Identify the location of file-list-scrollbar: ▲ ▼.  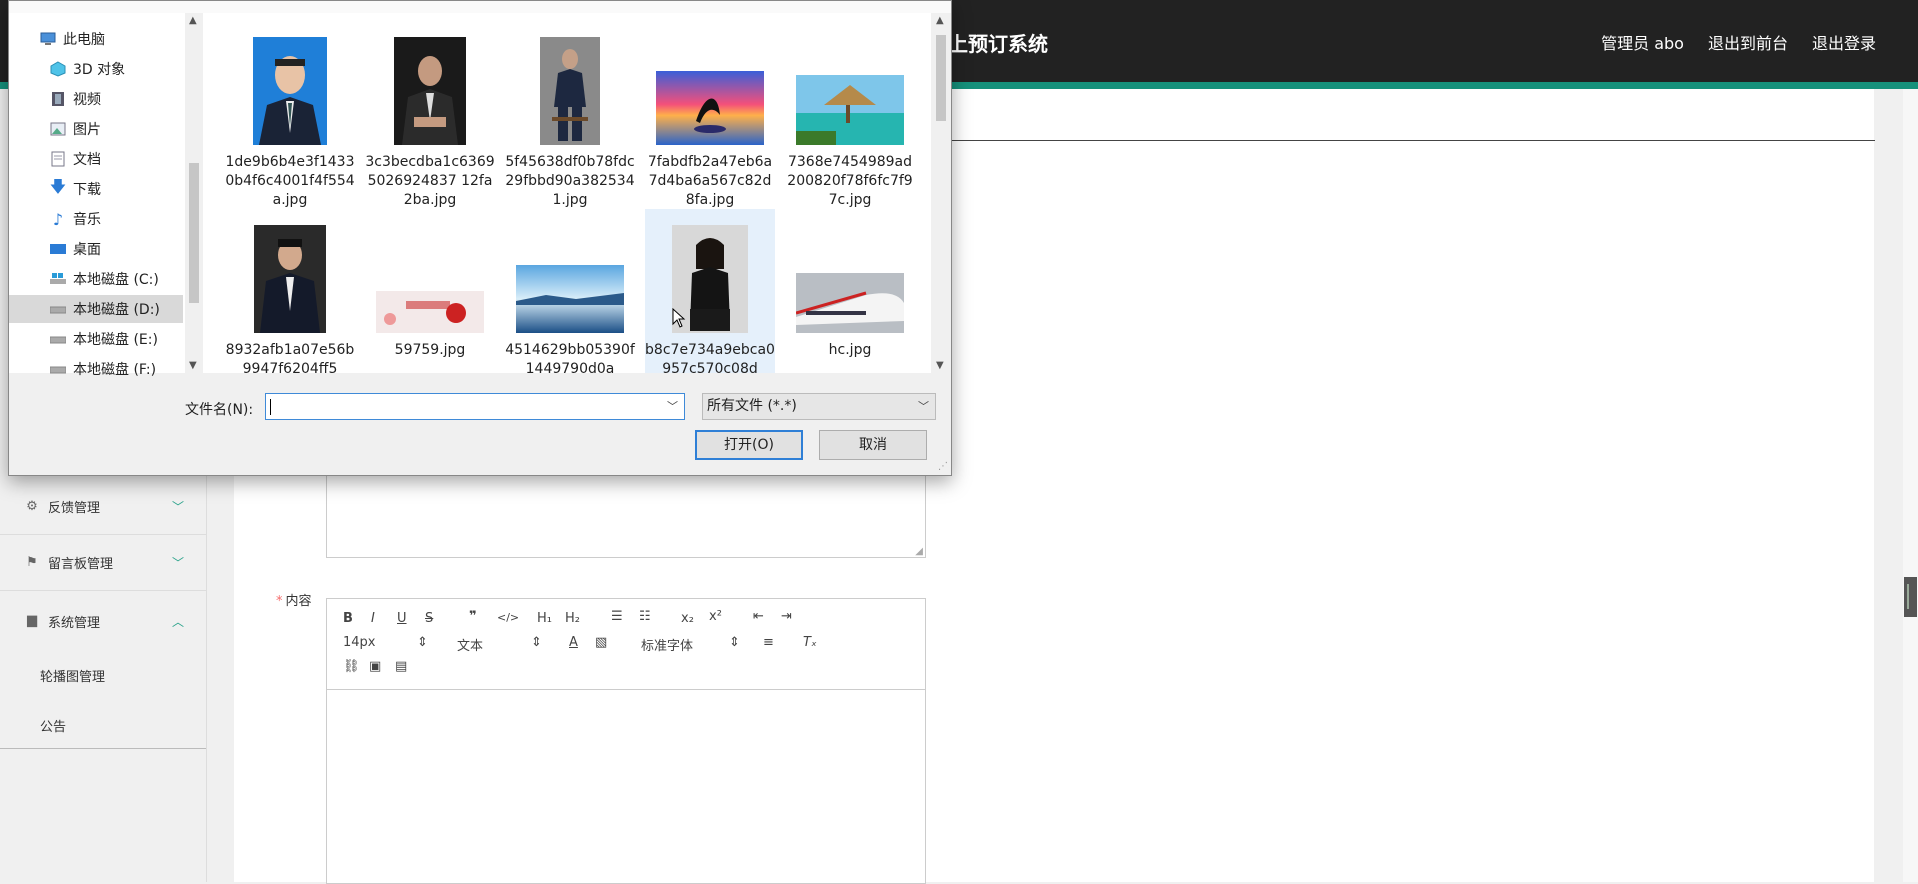
(941, 193).